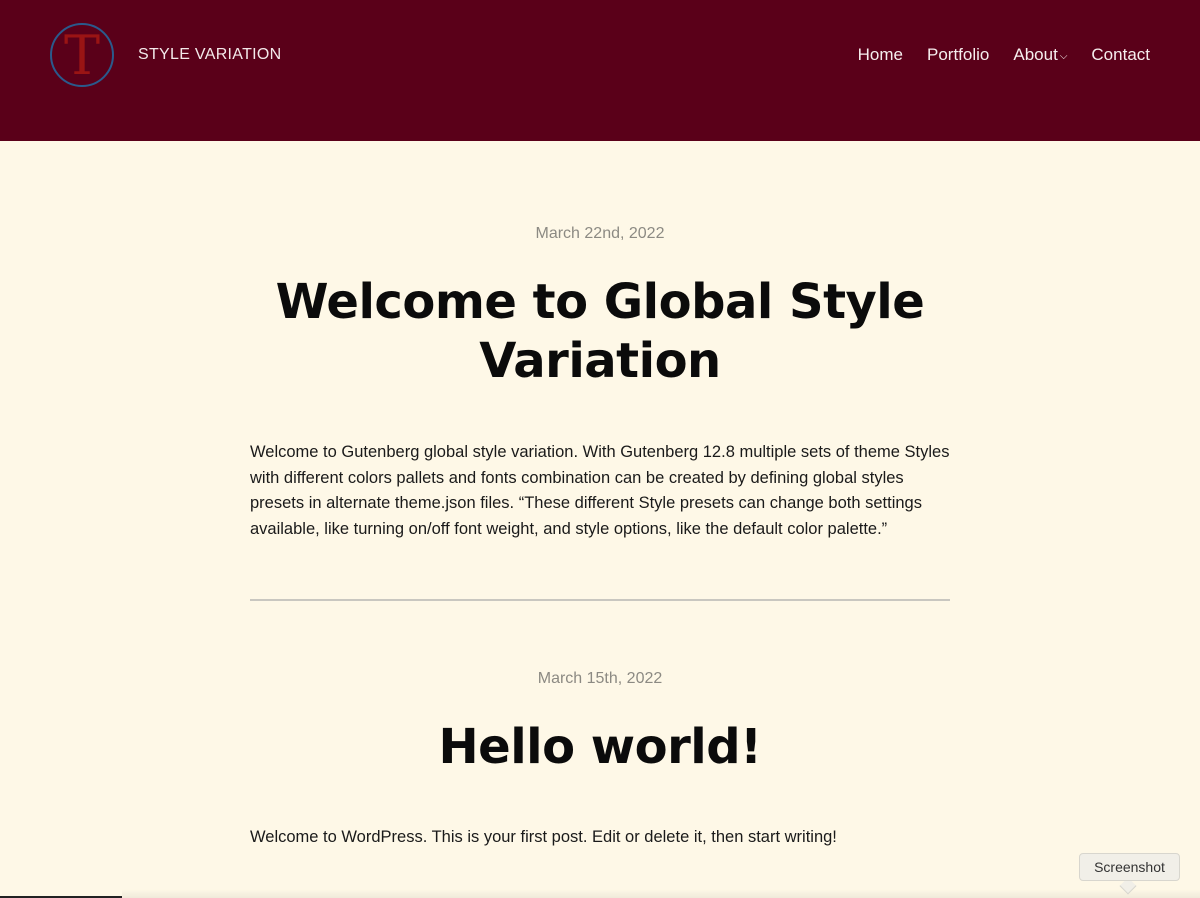 This screenshot has height=898, width=1200. Describe the element at coordinates (600, 600) in the screenshot. I see `post-separator` at that location.